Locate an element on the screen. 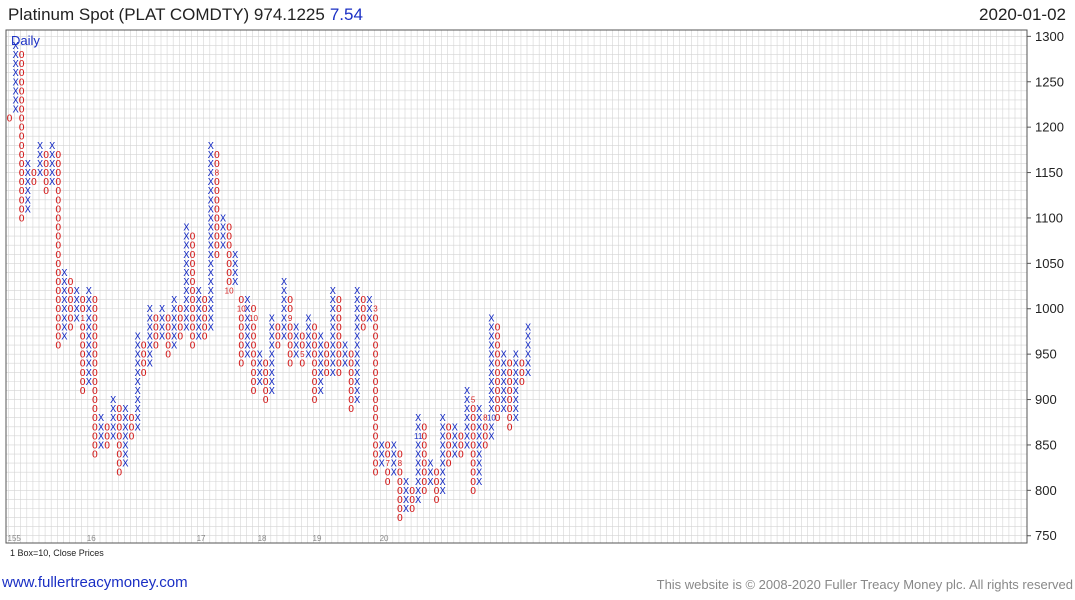 Image resolution: width=1075 pixels, height=600 pixels. y-tick-label: 850 is located at coordinates (1046, 444).